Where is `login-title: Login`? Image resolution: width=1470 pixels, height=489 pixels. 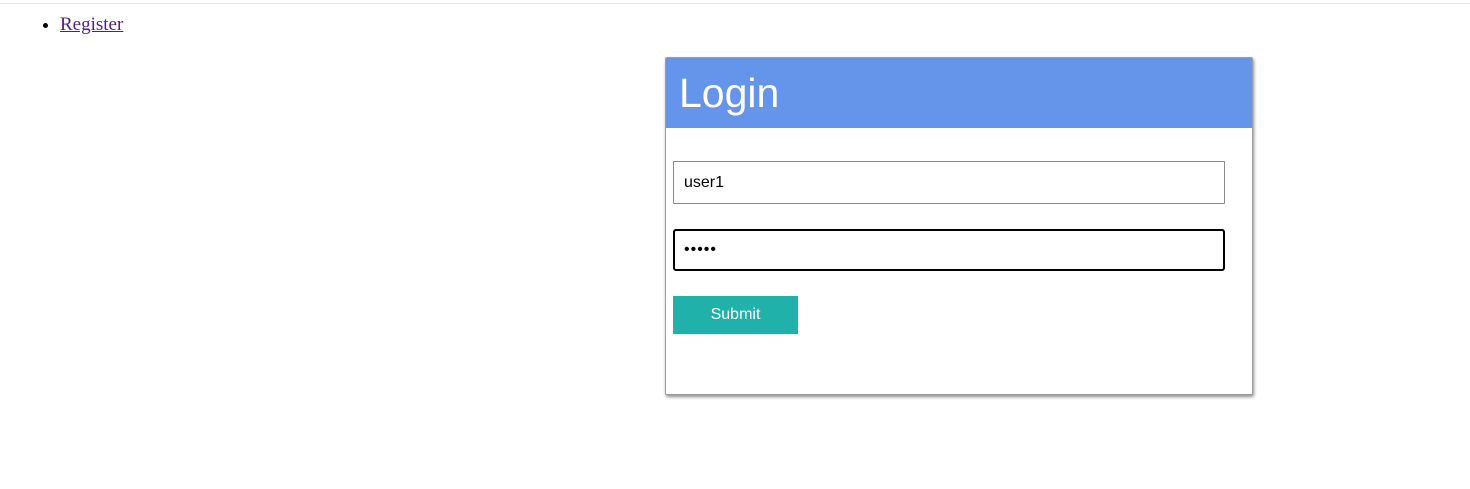
login-title: Login is located at coordinates (729, 93).